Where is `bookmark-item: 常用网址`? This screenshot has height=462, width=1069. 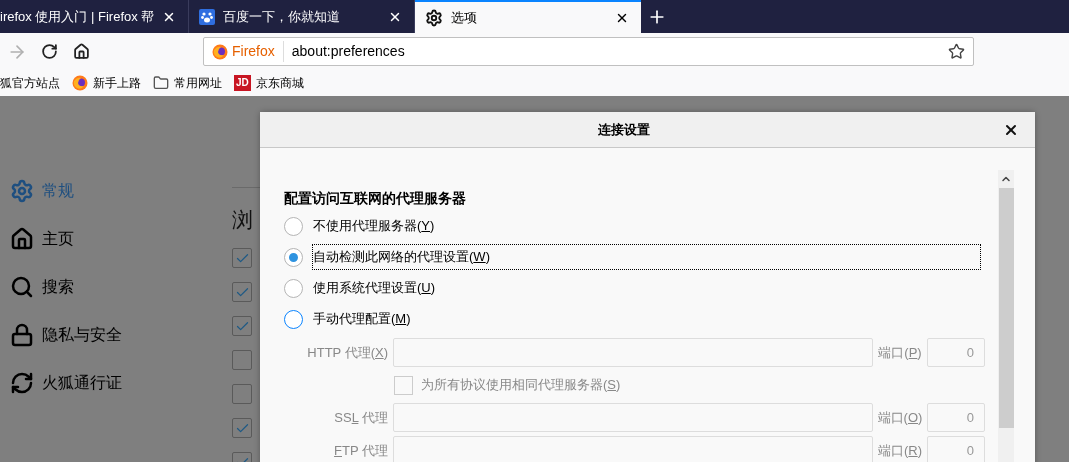 bookmark-item: 常用网址 is located at coordinates (198, 83).